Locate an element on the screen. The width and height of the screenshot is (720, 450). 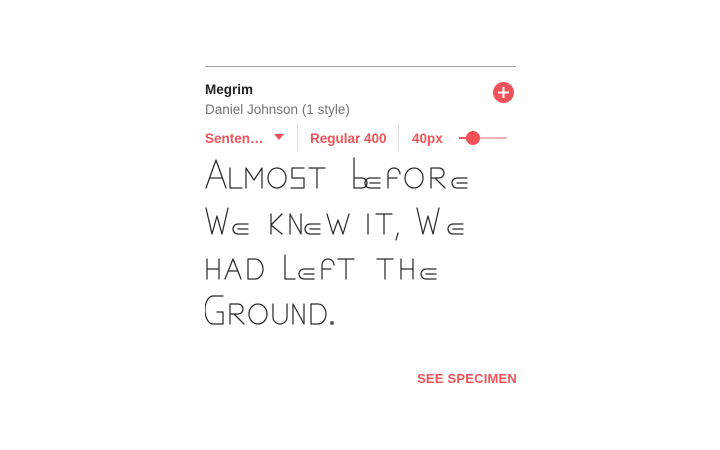
plus-icon is located at coordinates (503, 92).